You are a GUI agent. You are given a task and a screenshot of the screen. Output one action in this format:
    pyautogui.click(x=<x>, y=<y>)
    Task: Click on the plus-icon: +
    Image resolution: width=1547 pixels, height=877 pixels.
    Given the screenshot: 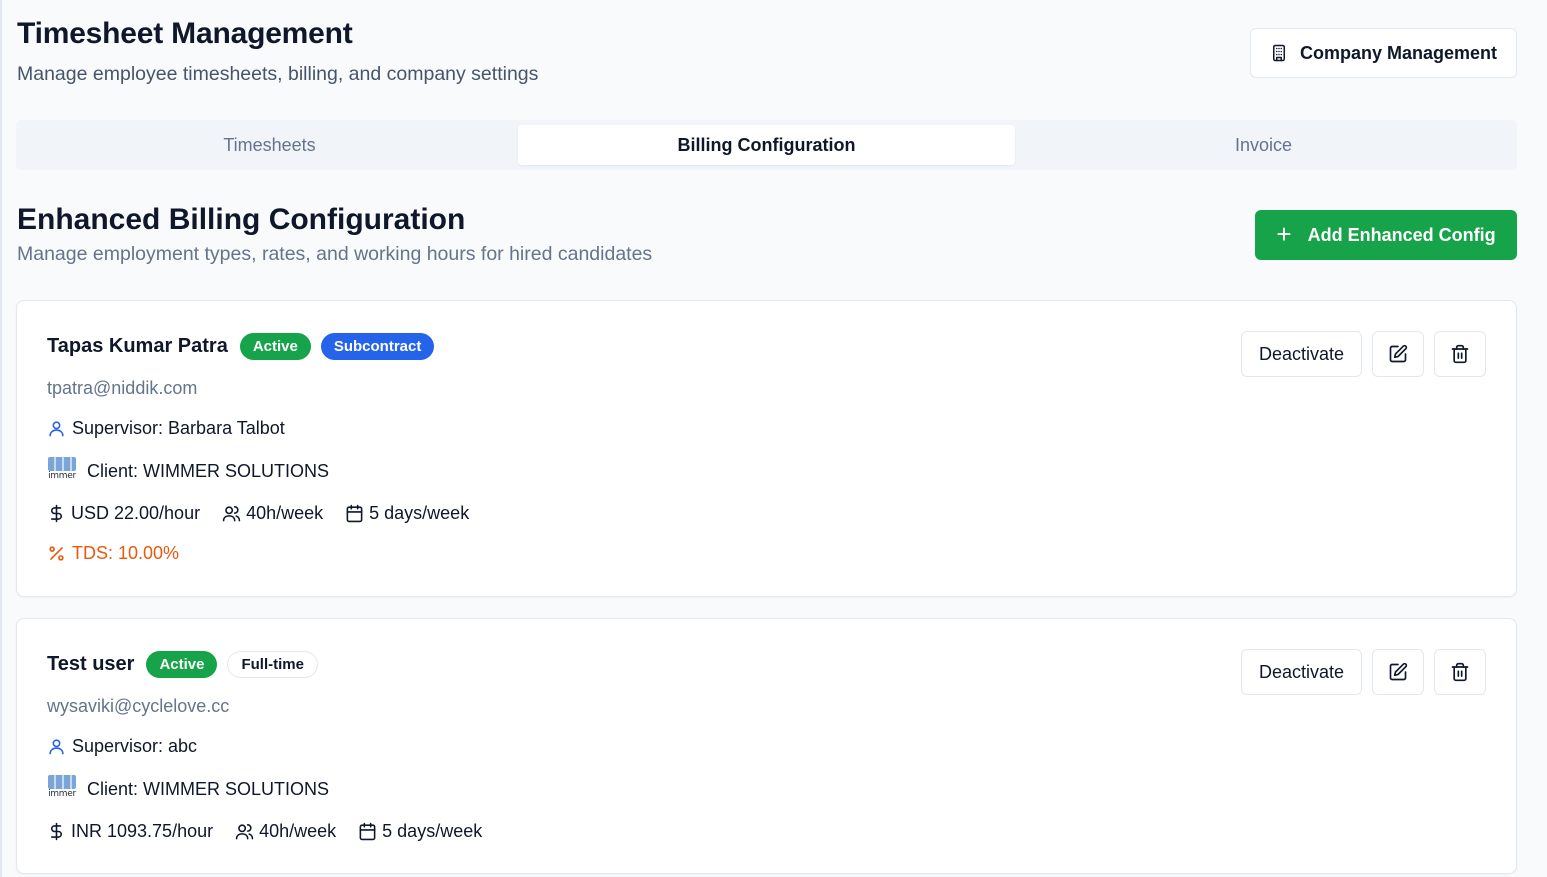 What is the action you would take?
    pyautogui.click(x=1284, y=233)
    